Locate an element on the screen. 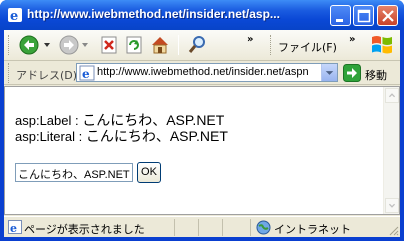  maximize-icon is located at coordinates (364, 16).